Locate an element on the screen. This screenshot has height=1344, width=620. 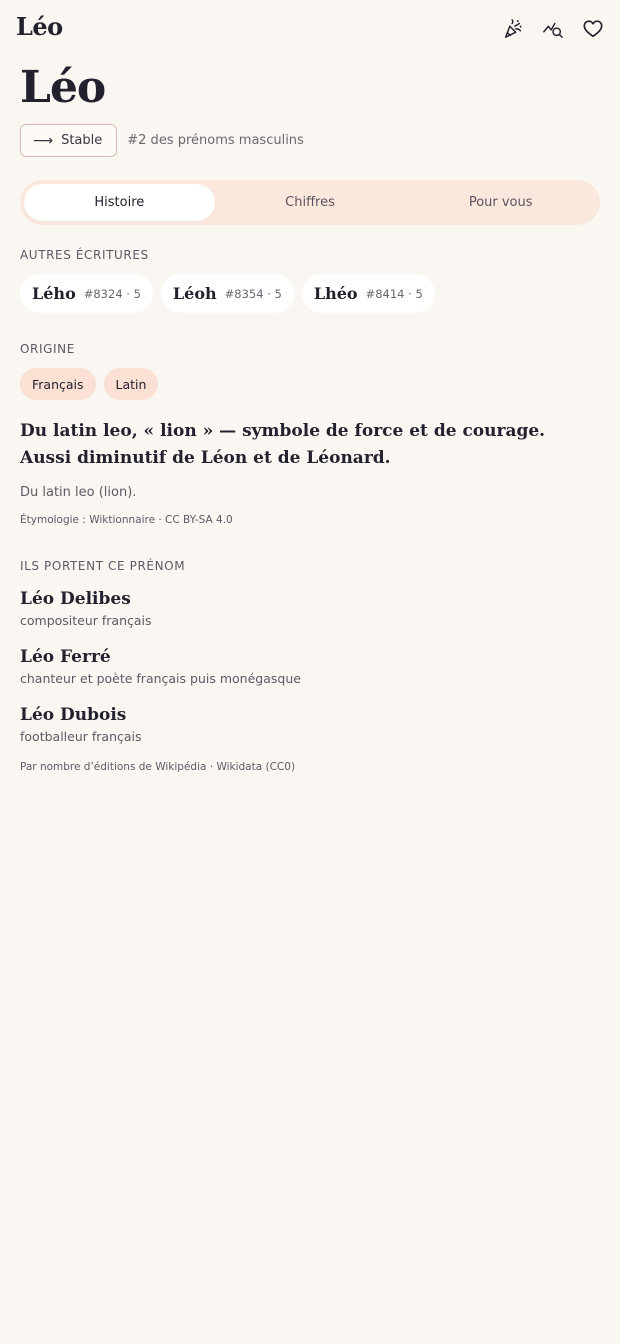
tab-bar: Histoire Chiffres Pour vous is located at coordinates (310, 202).